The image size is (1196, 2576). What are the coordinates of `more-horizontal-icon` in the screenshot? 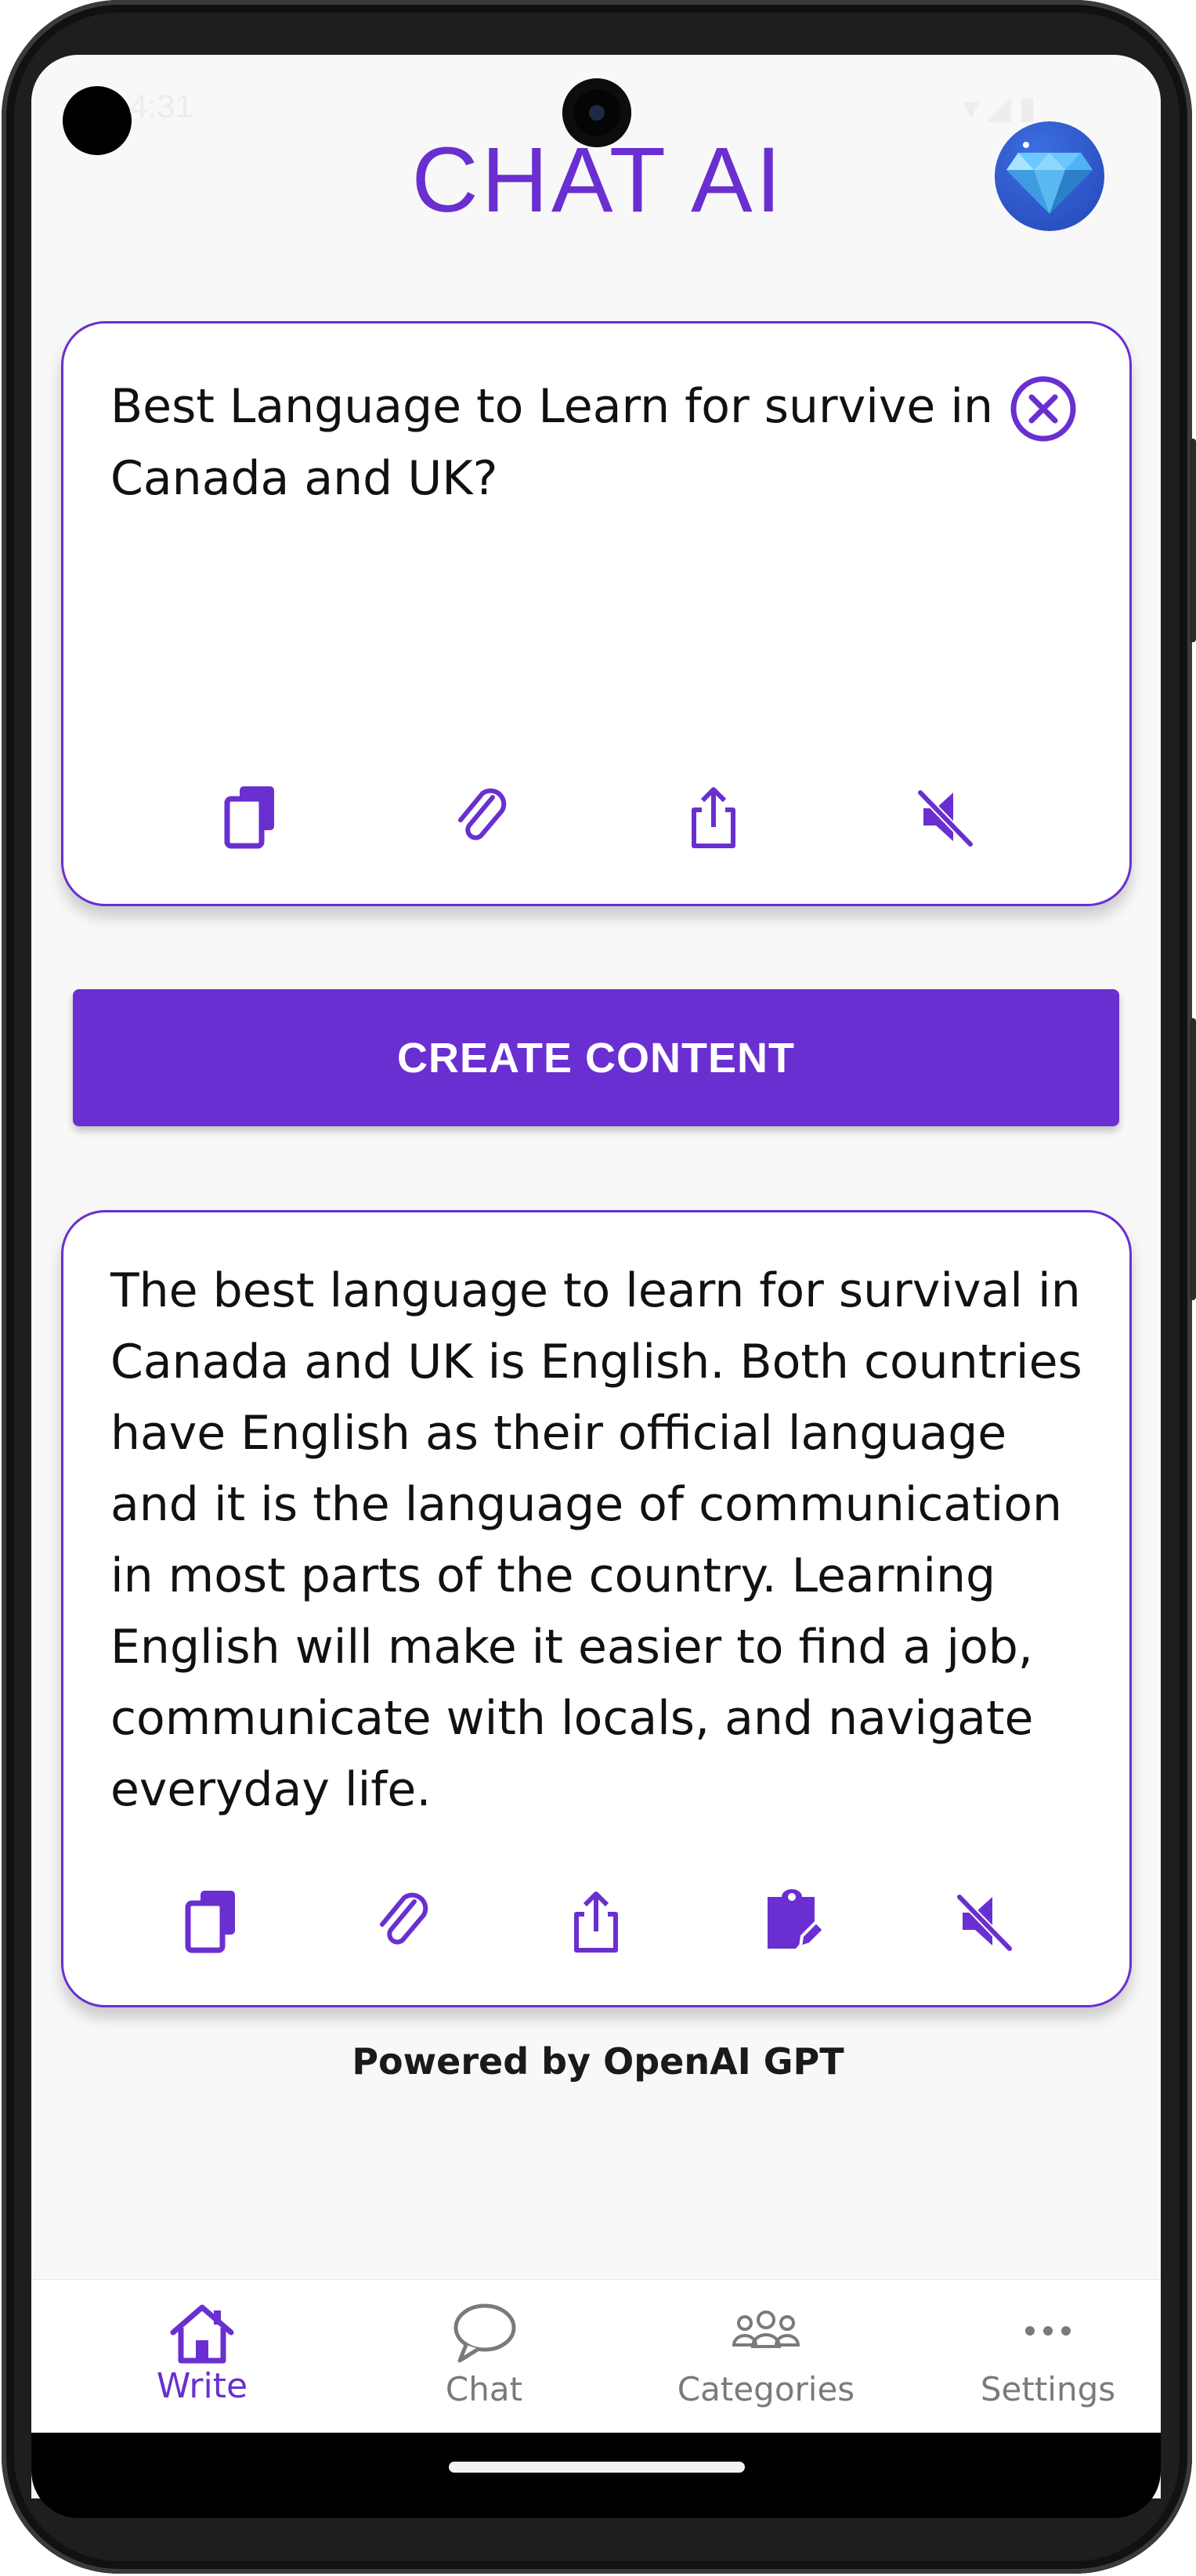 It's located at (1048, 2331).